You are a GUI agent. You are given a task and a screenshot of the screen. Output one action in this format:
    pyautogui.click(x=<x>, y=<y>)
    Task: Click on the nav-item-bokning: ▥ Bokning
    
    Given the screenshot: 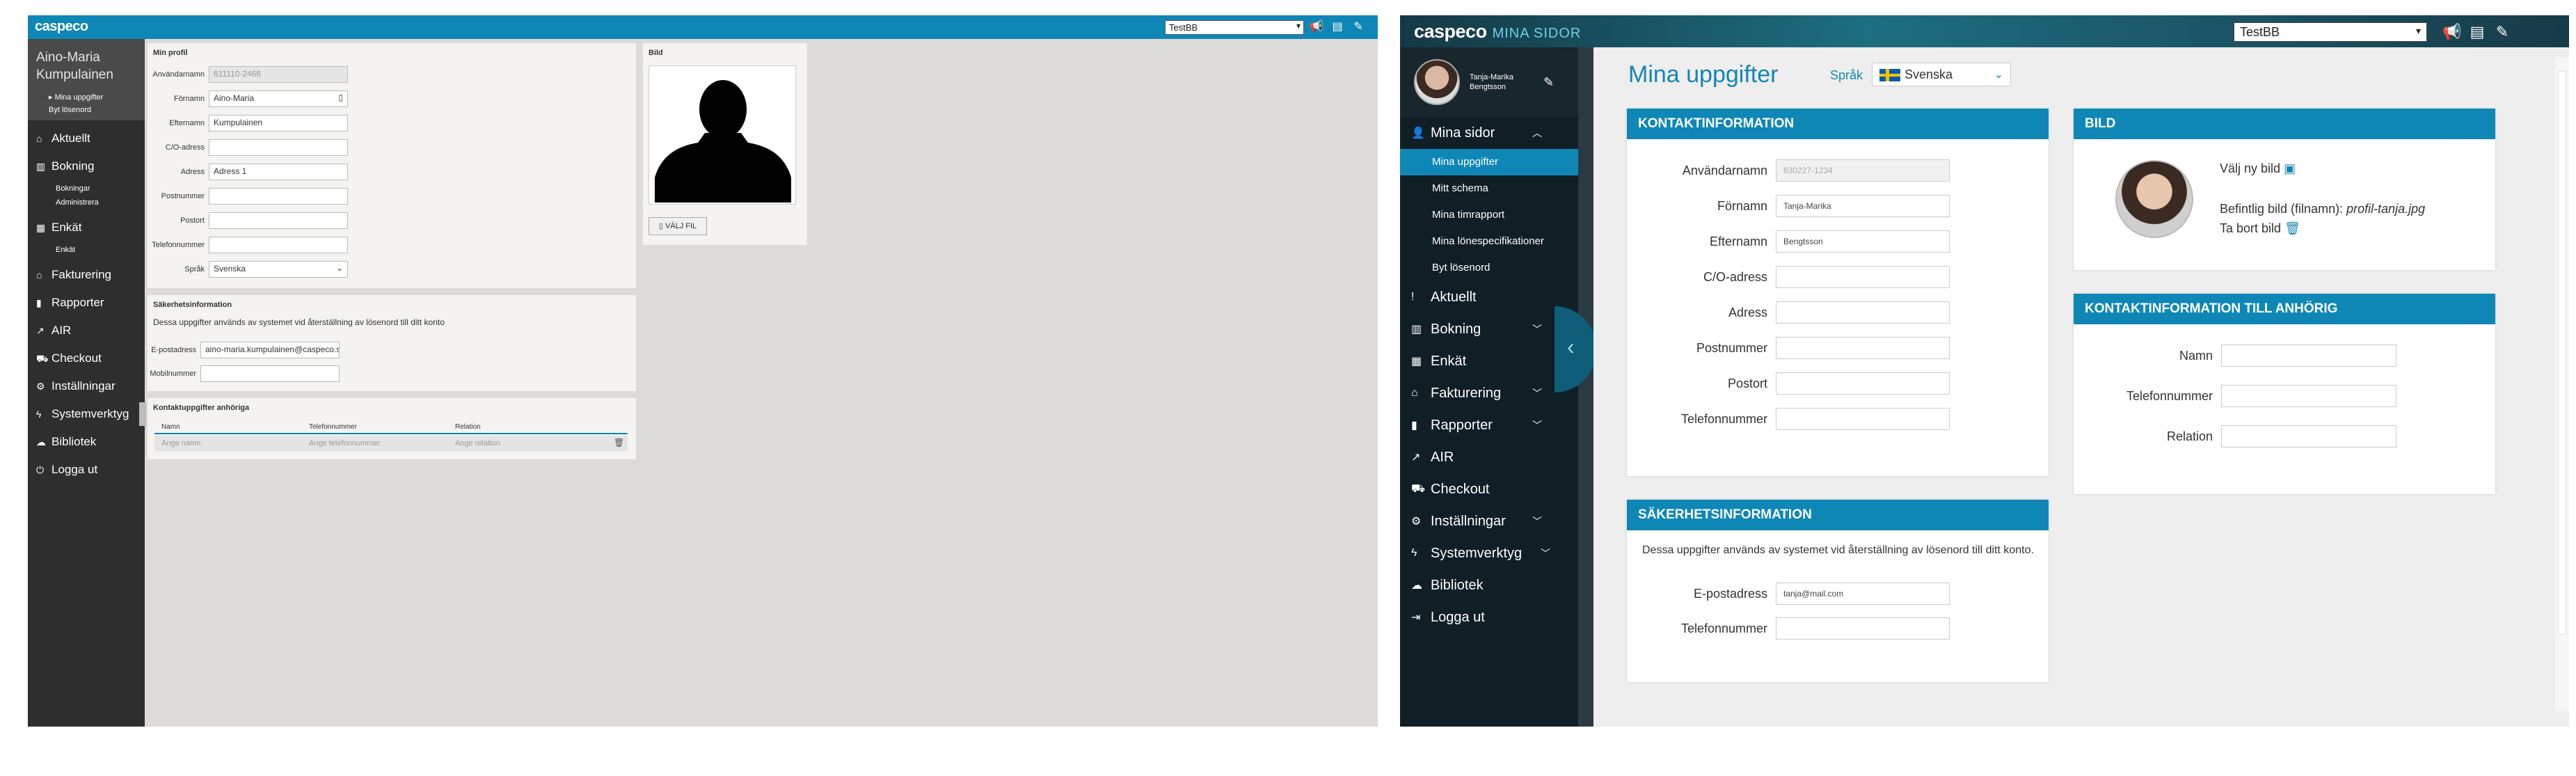 What is the action you would take?
    pyautogui.click(x=86, y=166)
    